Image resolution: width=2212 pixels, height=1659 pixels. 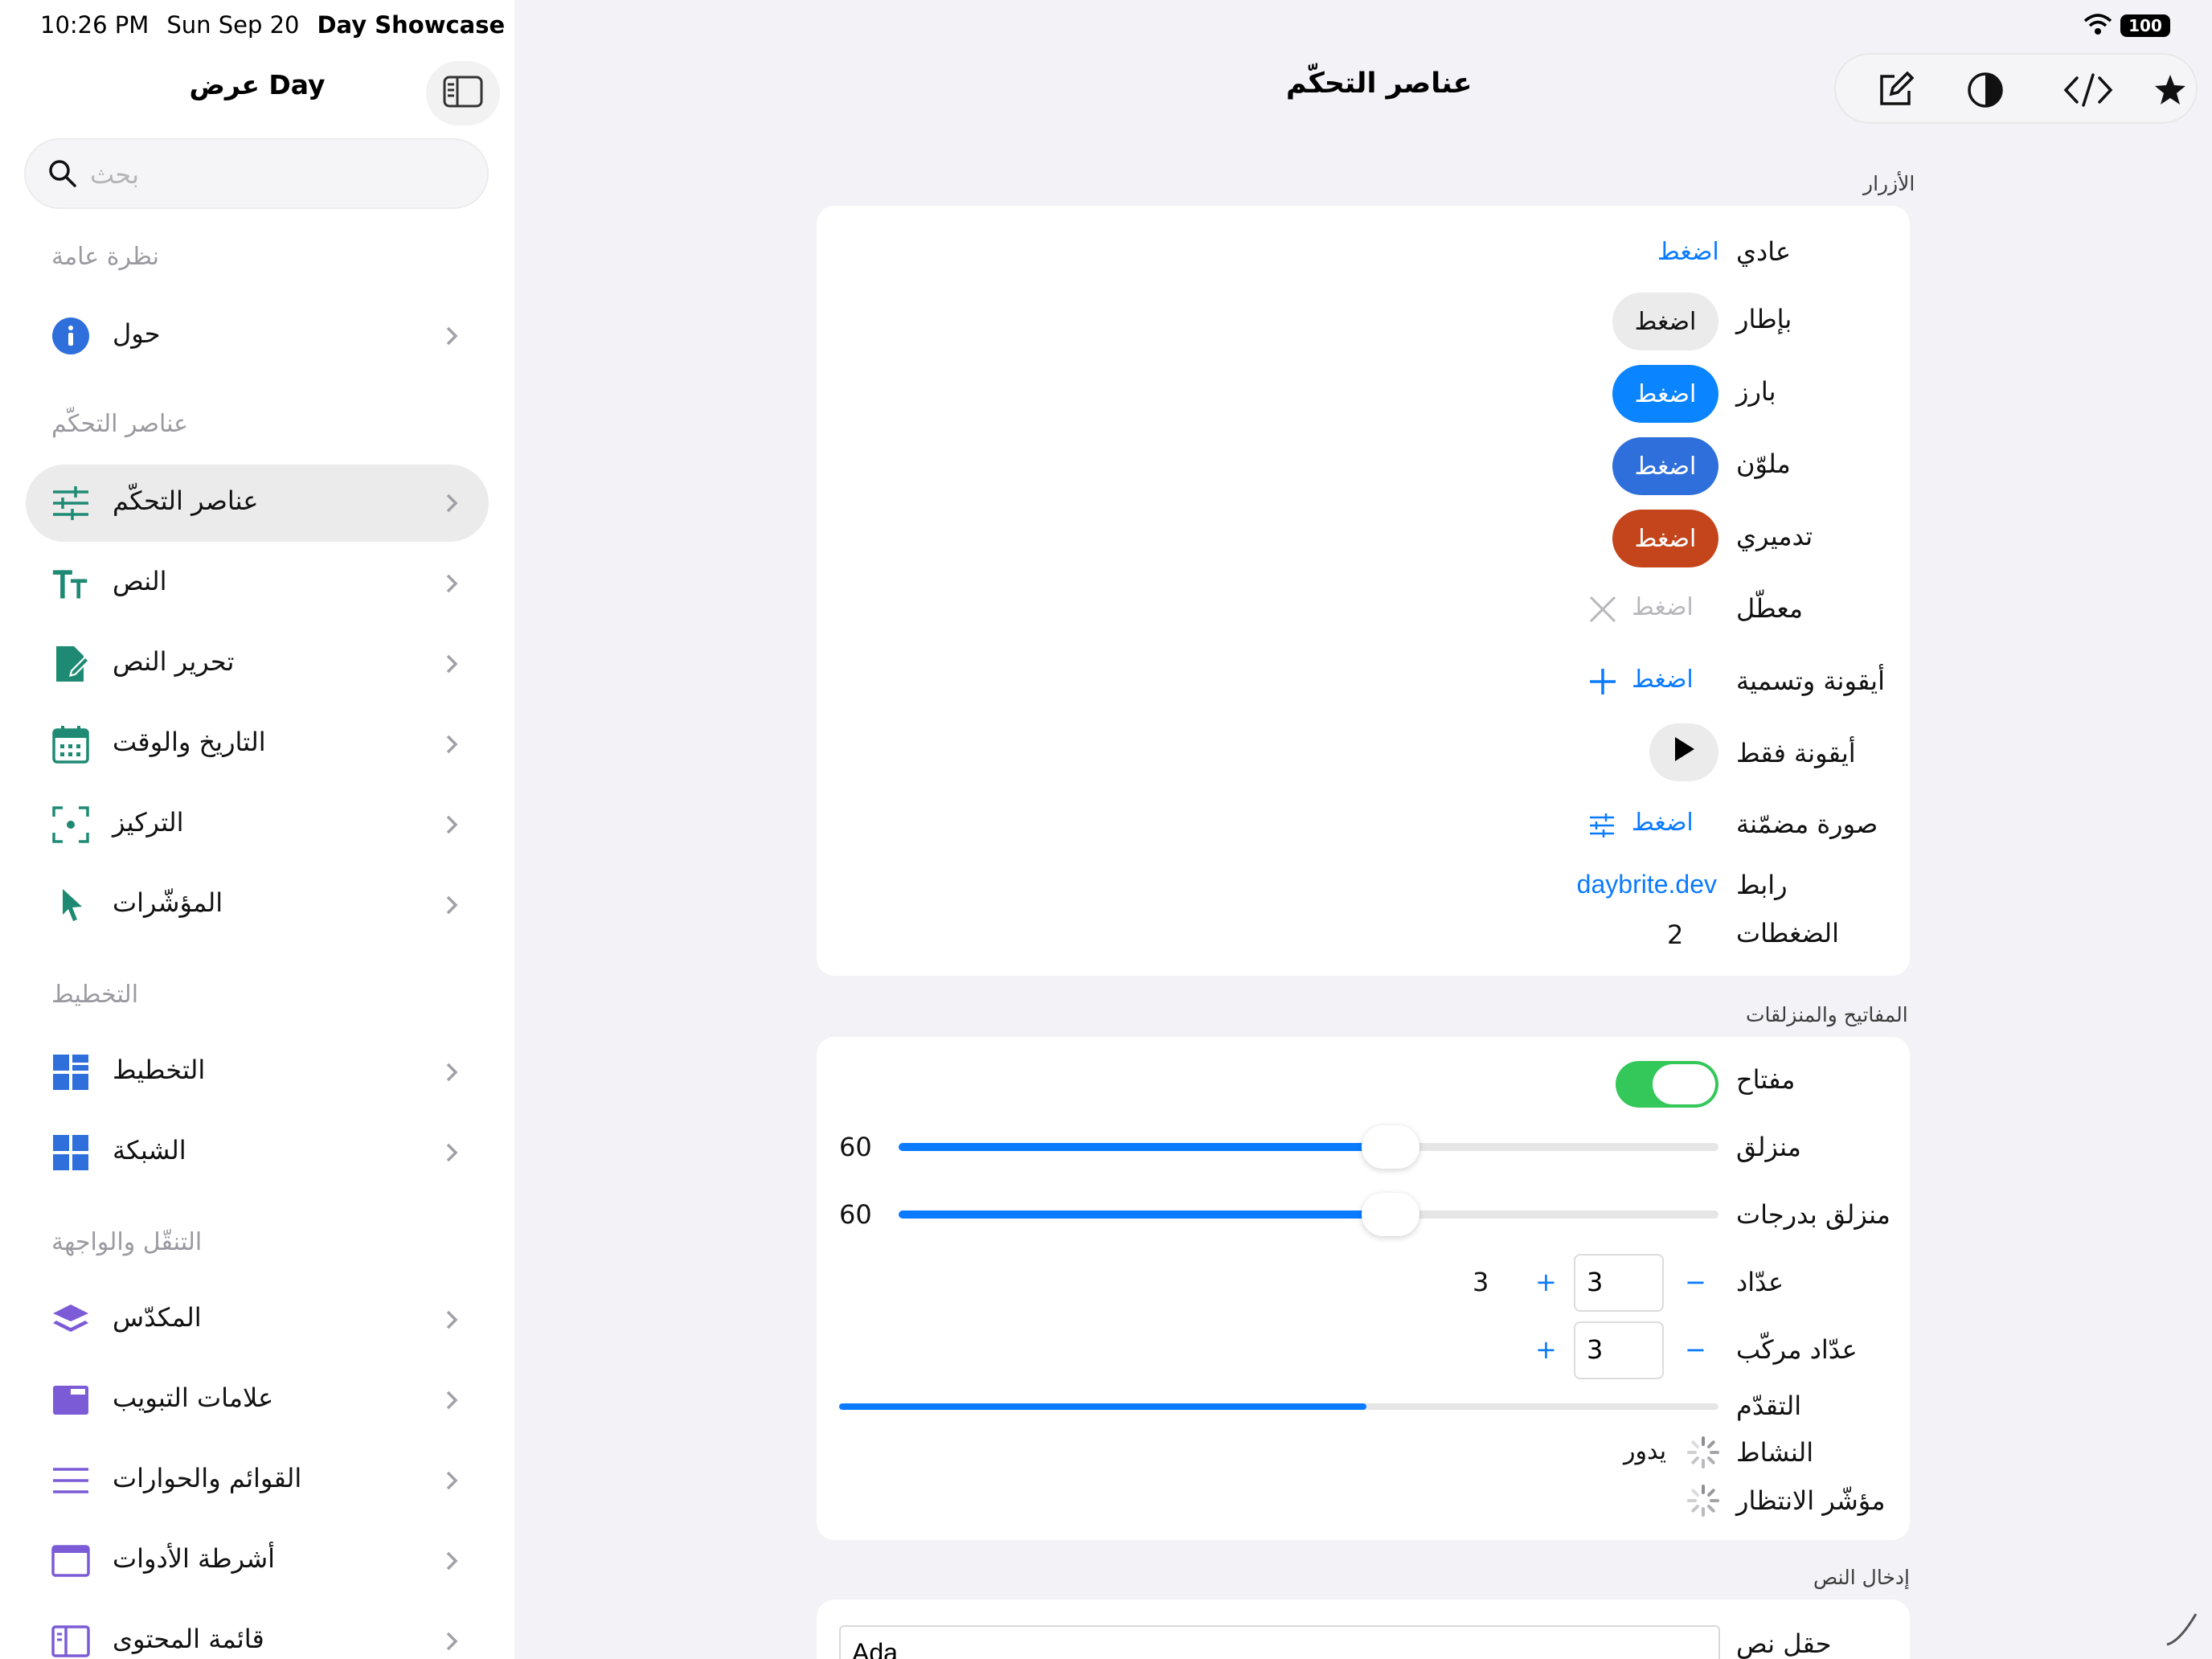 I want to click on wifi-icon, so click(x=2097, y=26).